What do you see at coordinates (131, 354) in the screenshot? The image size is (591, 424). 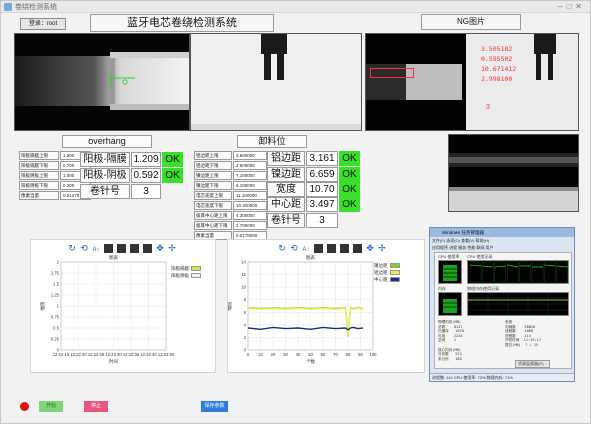 I see `x-tick-label: 12:22:35` at bounding box center [131, 354].